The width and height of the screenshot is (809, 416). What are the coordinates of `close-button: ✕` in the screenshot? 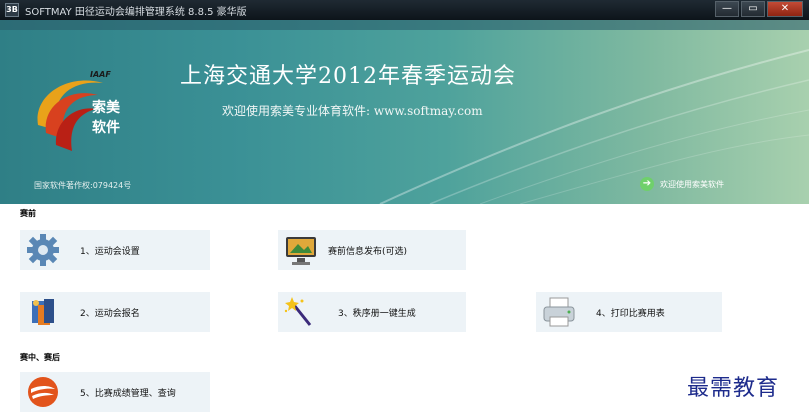 It's located at (785, 9).